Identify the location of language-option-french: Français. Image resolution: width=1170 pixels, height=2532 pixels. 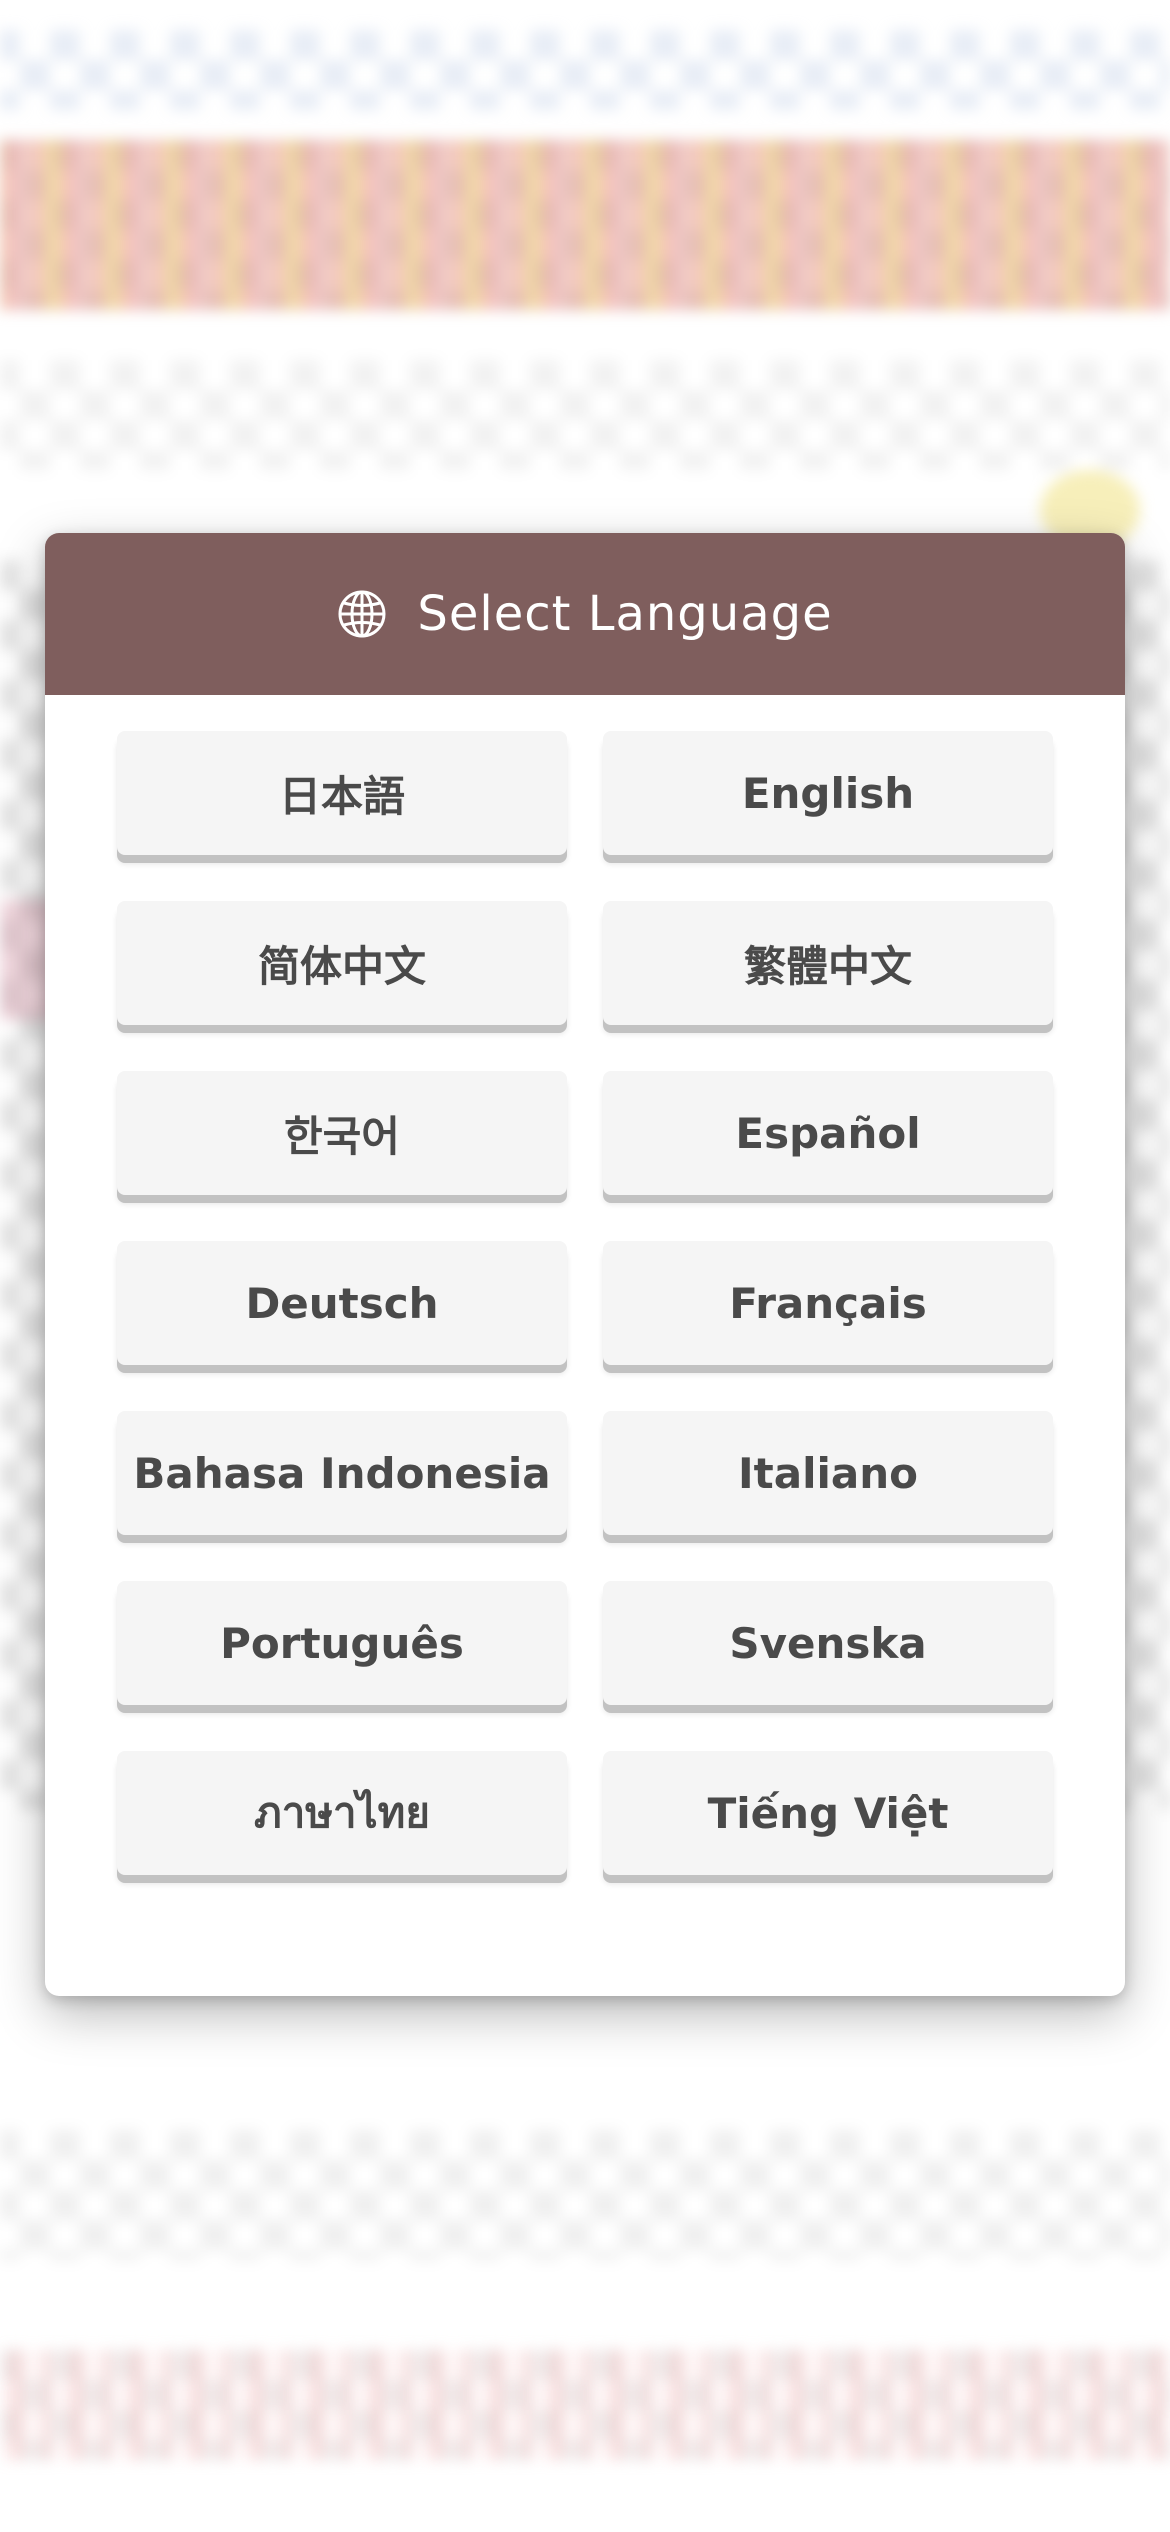
(828, 1303).